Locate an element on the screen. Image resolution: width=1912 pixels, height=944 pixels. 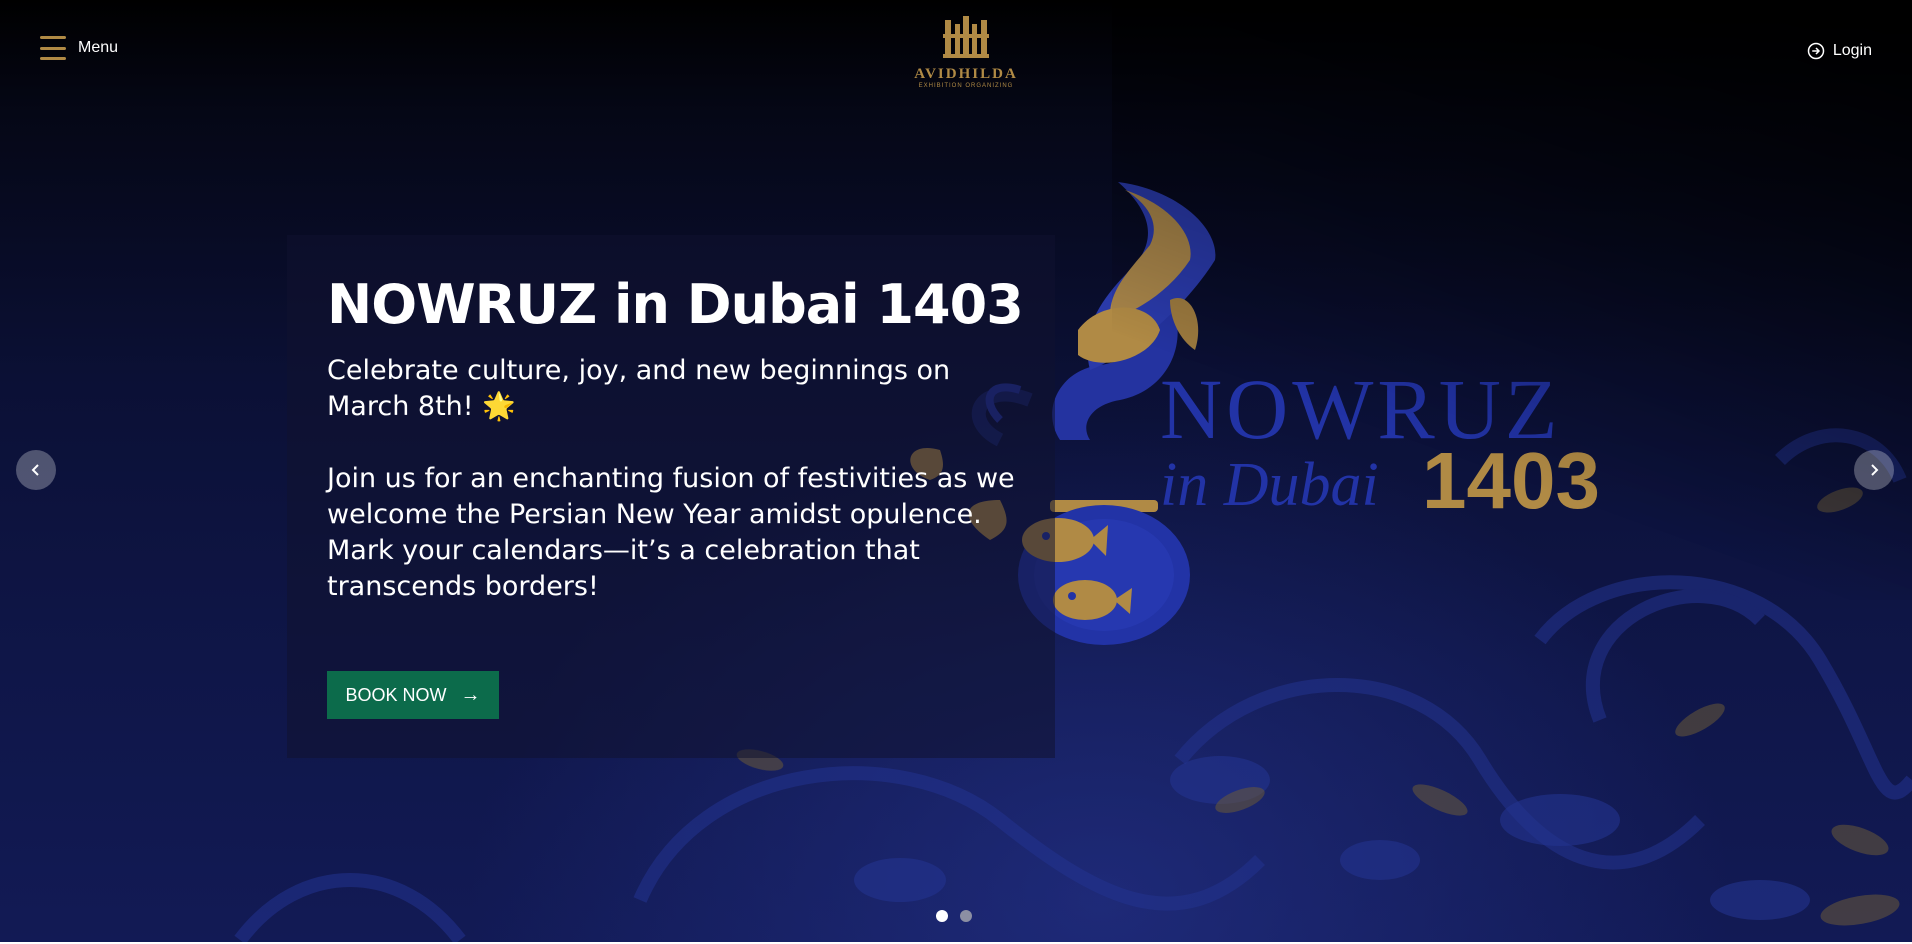
chevron-left-icon is located at coordinates (35, 470).